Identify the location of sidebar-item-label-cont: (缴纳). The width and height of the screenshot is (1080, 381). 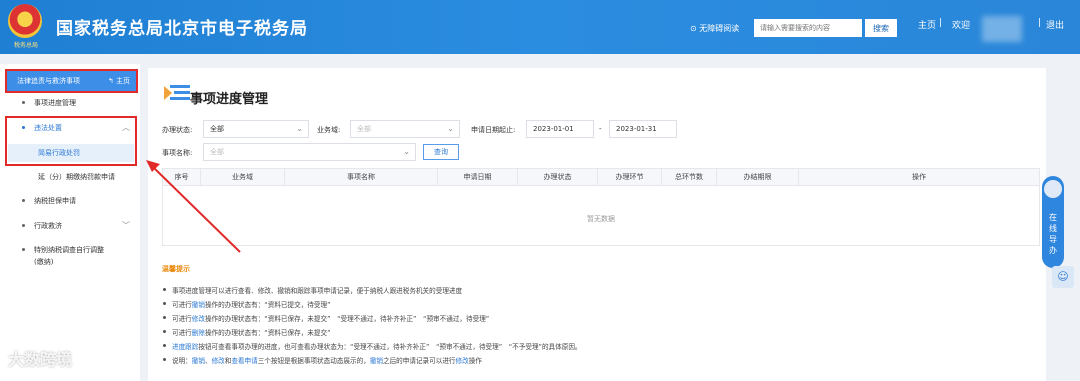
(44, 262).